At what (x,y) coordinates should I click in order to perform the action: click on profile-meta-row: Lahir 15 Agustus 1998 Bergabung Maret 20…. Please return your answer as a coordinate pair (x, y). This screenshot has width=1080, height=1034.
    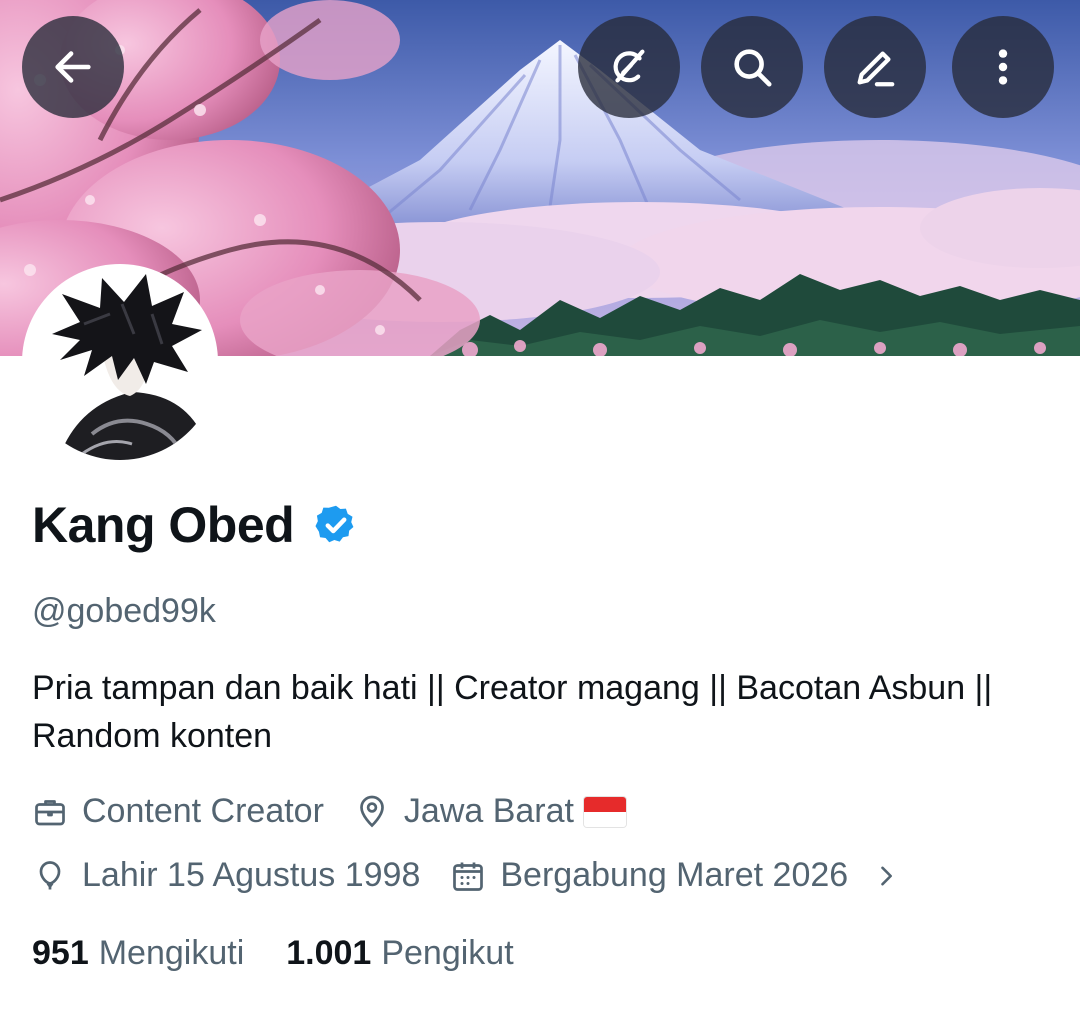
    Looking at the image, I should click on (466, 875).